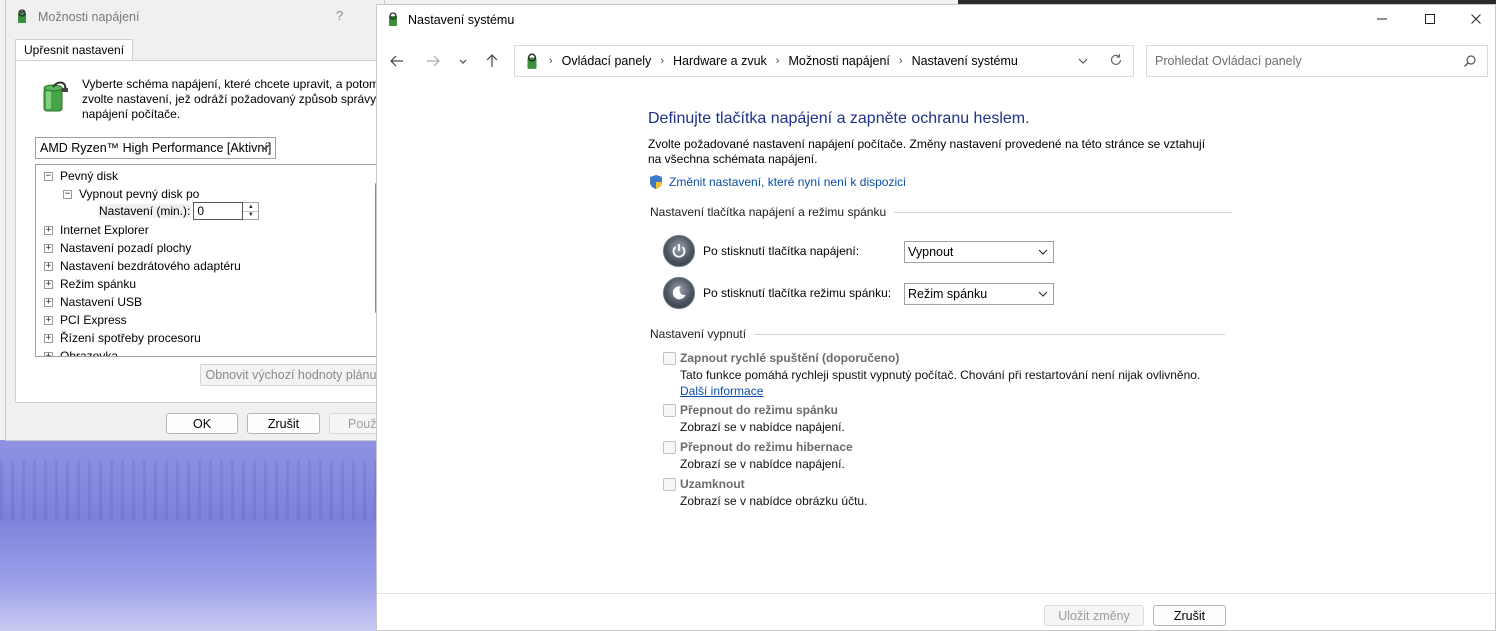 The height and width of the screenshot is (631, 1496). I want to click on desktop-wallpaper, so click(188, 535).